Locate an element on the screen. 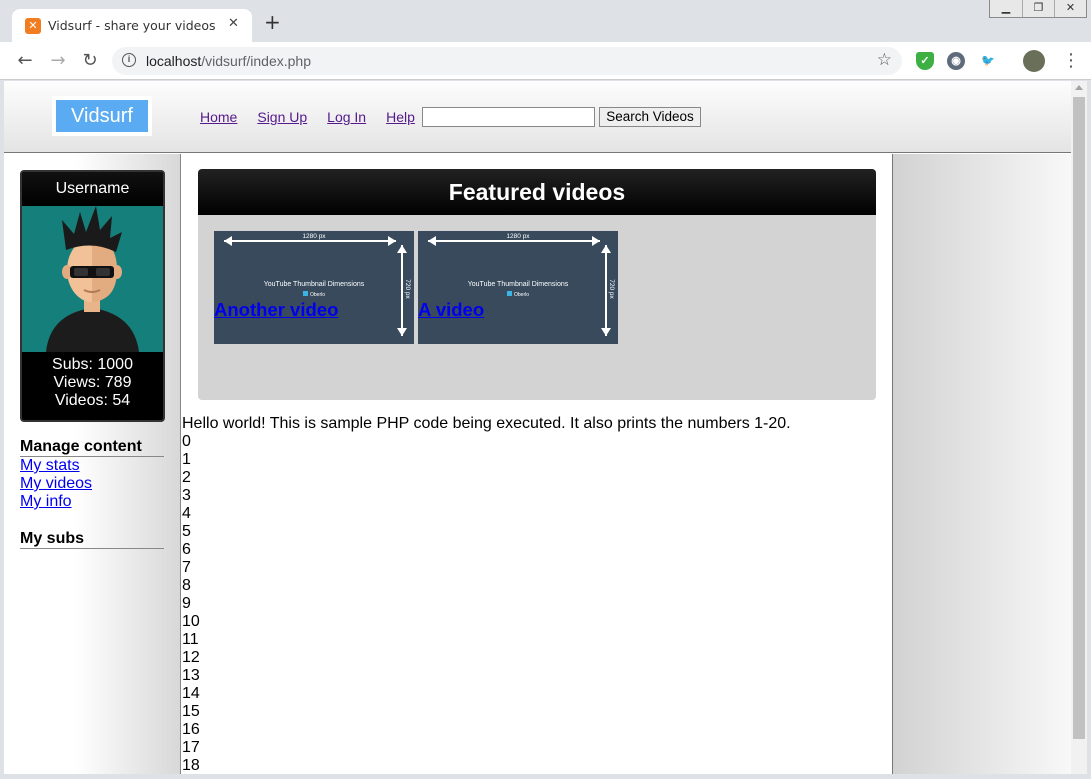 This screenshot has width=1091, height=779. new-tab-button: + is located at coordinates (272, 22).